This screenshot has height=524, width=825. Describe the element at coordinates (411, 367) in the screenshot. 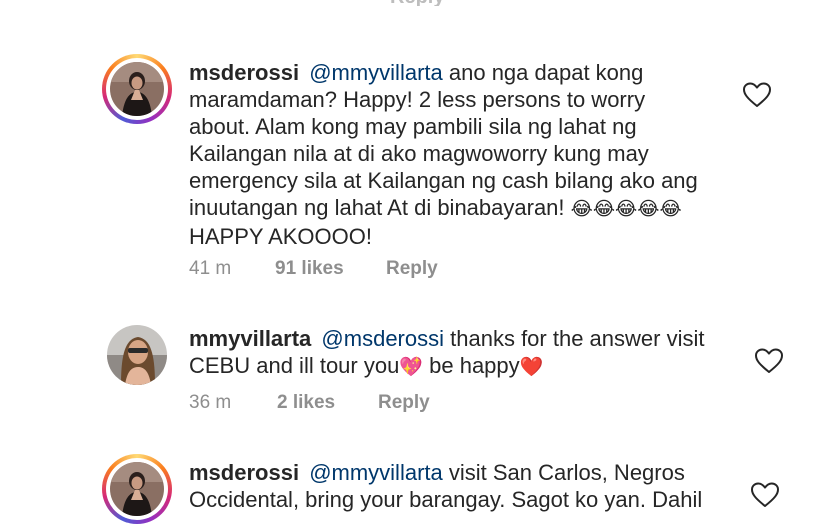

I see `sparkling-heart-emoji: 💖` at that location.